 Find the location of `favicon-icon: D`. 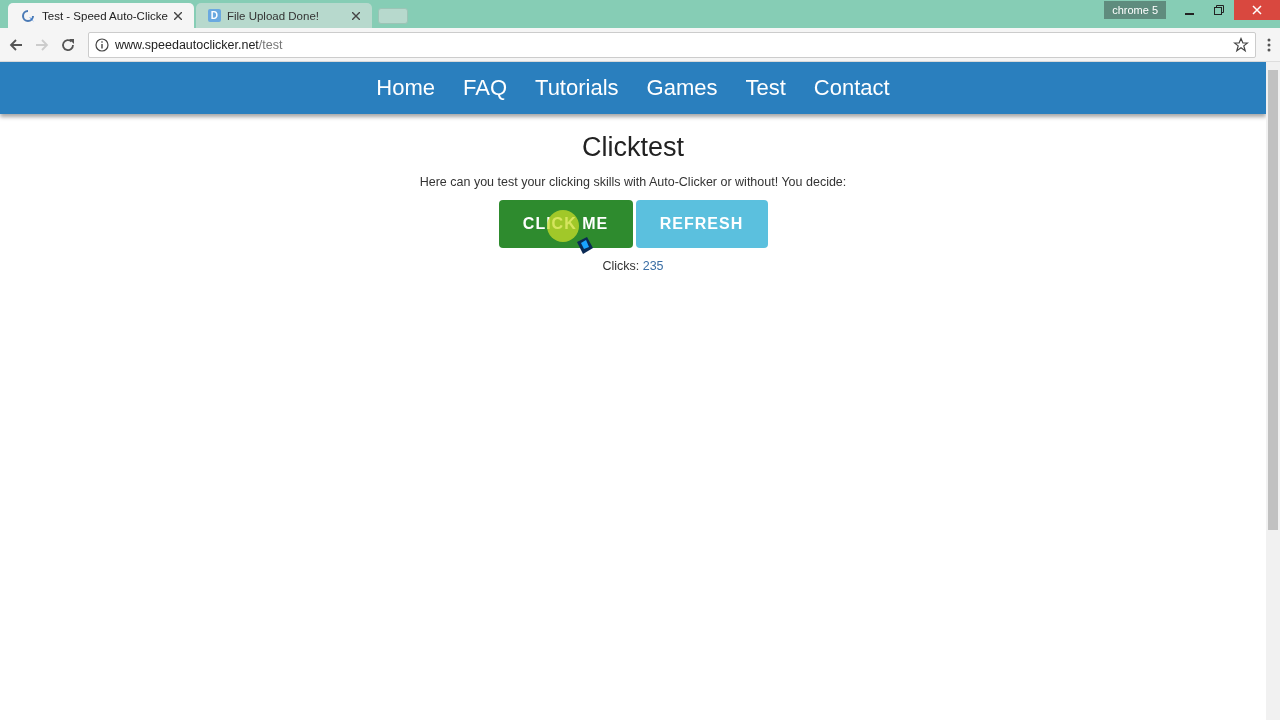

favicon-icon: D is located at coordinates (214, 15).